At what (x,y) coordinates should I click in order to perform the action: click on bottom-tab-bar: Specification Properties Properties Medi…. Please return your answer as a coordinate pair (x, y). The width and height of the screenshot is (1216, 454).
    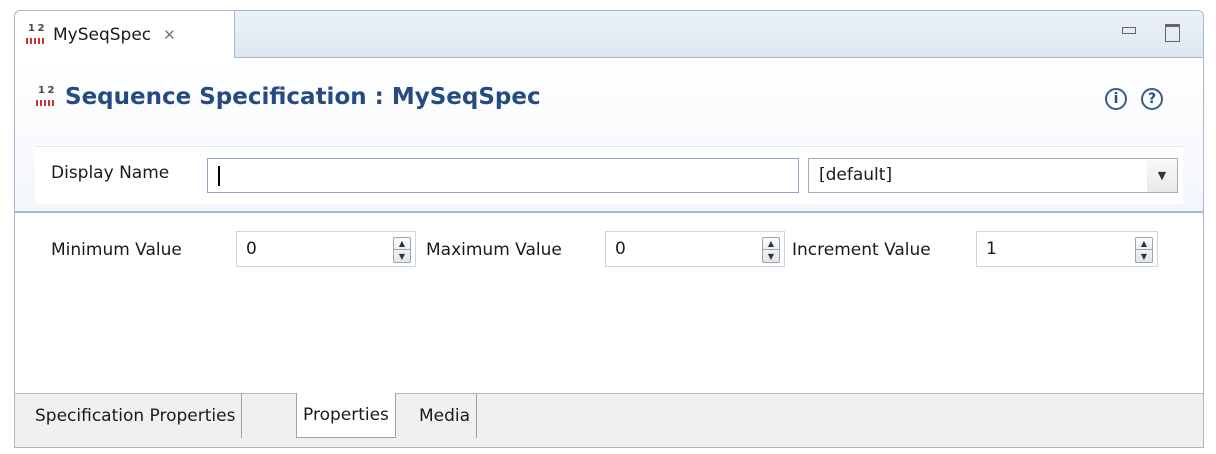
    Looking at the image, I should click on (609, 420).